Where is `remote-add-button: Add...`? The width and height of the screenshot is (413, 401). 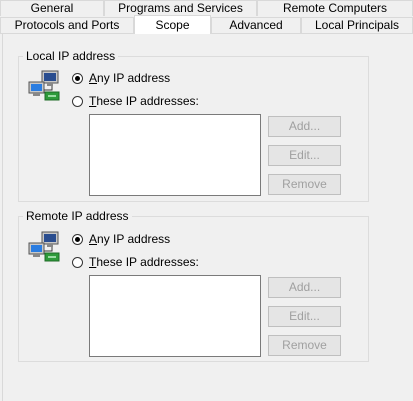
remote-add-button: Add... is located at coordinates (304, 287).